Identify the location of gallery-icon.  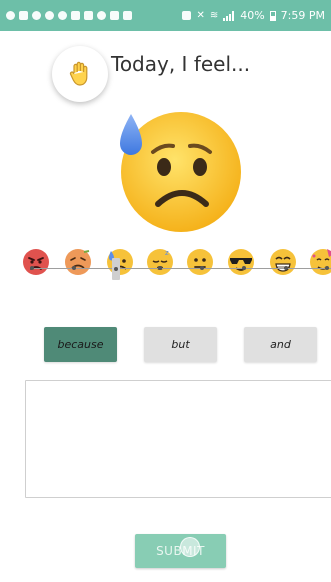
(127, 15).